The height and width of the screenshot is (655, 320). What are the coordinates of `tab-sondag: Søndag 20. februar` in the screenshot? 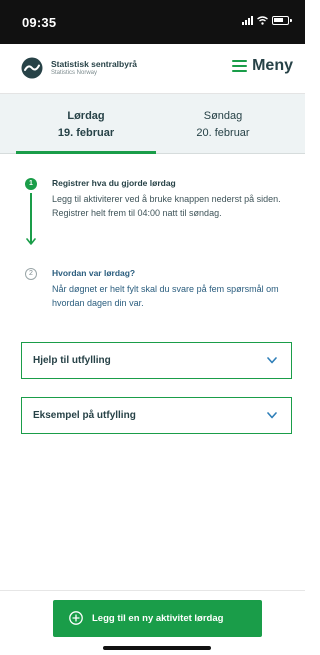 It's located at (223, 124).